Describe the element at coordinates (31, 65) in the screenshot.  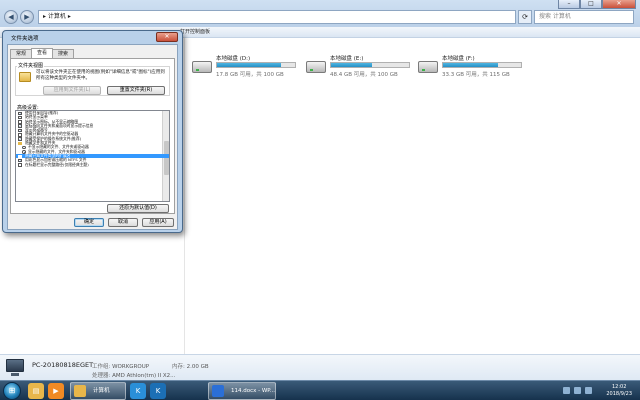
I see `folder-views-title: 文件夹视图` at that location.